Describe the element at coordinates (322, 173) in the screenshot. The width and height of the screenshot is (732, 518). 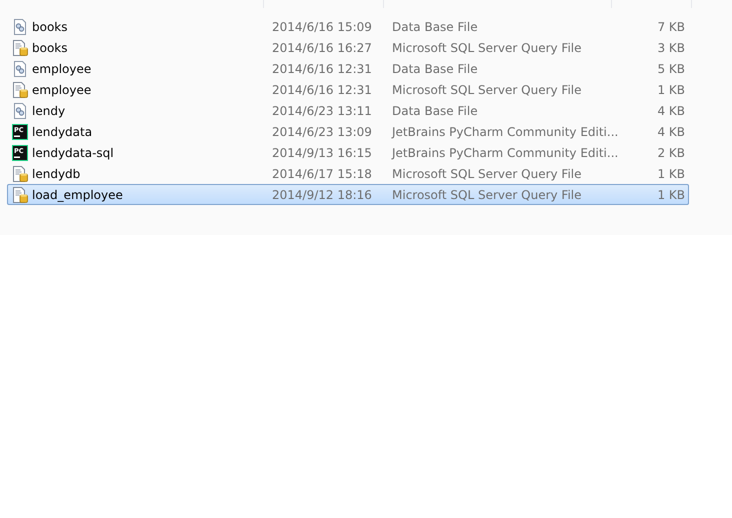
I see `date-modified: 2014/6/17 15:18` at that location.